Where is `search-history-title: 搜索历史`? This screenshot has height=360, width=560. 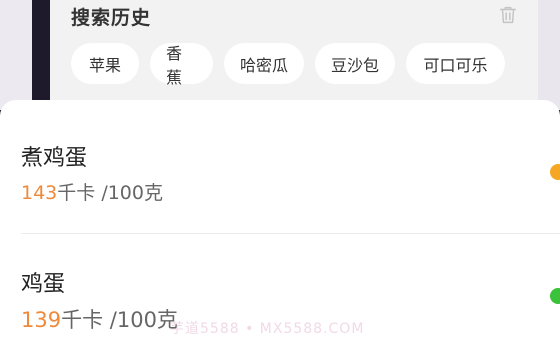
search-history-title: 搜索历史 is located at coordinates (111, 18).